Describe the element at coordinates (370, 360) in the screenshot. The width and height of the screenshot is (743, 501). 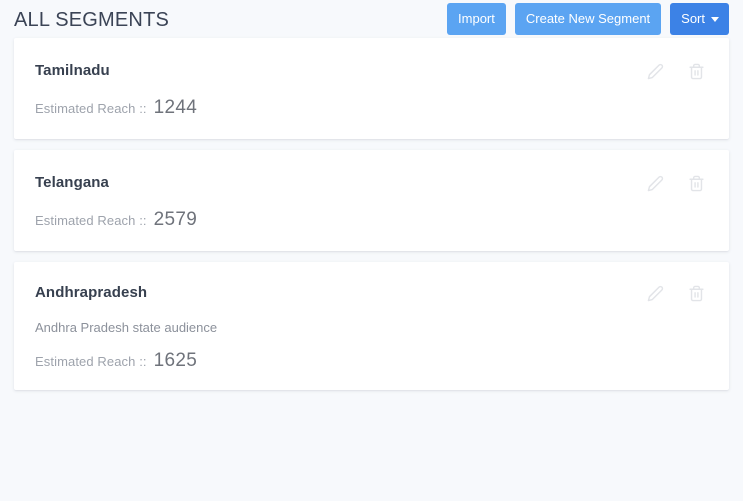
I see `estimated-reach-row: Estimated Reach :: 1625` at that location.